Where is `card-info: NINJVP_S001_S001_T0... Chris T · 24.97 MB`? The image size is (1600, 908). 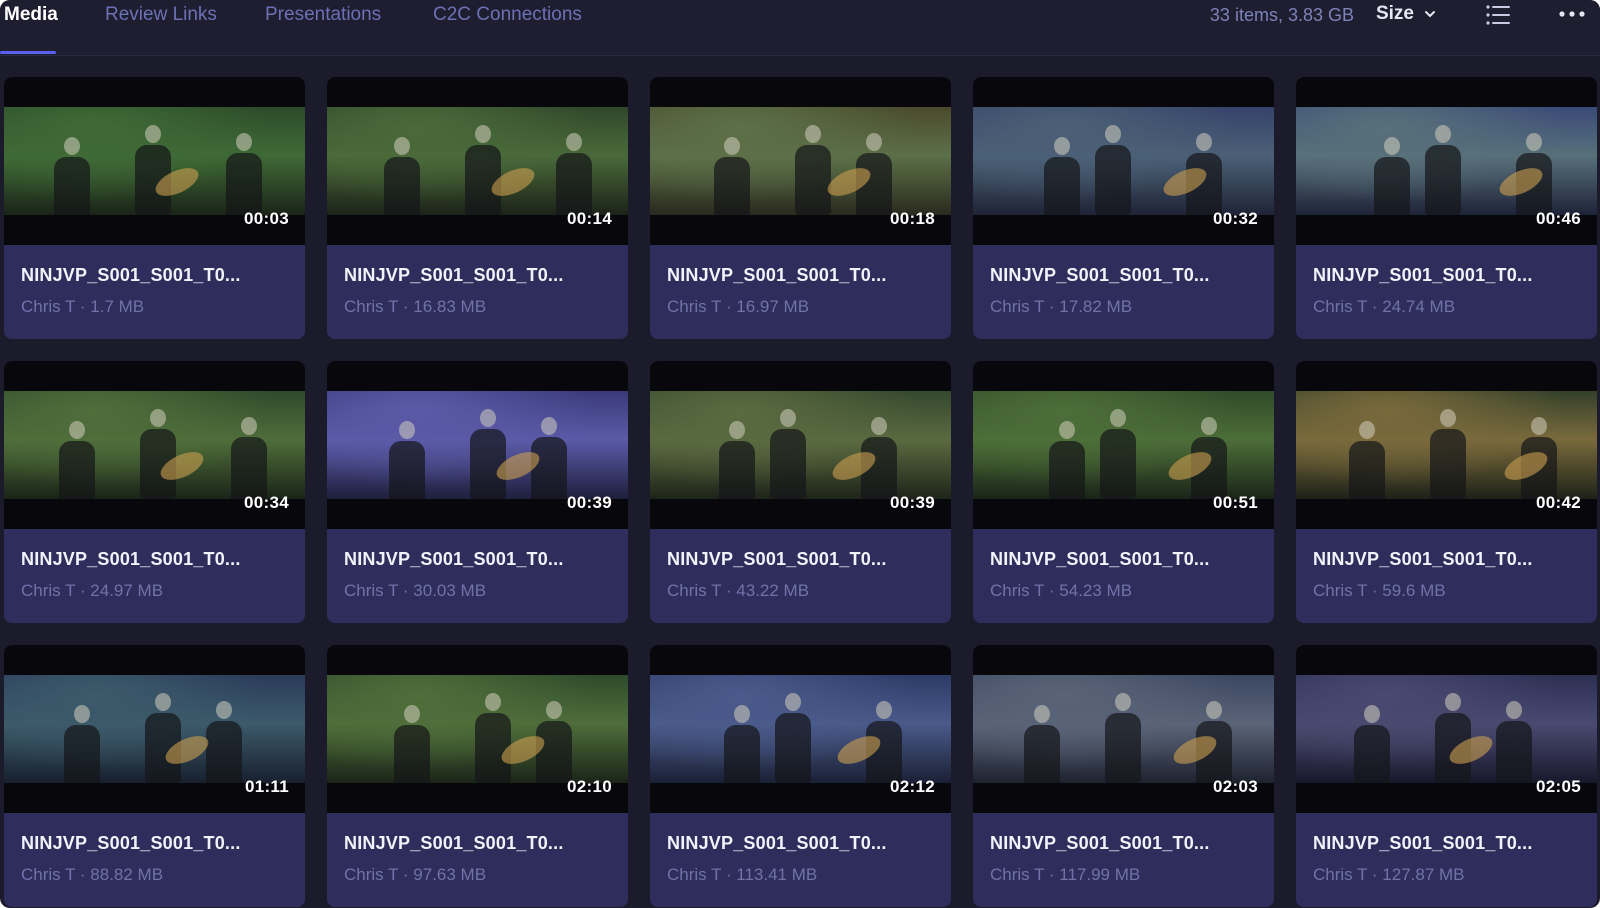 card-info: NINJVP_S001_S001_T0... Chris T · 24.97 MB is located at coordinates (154, 576).